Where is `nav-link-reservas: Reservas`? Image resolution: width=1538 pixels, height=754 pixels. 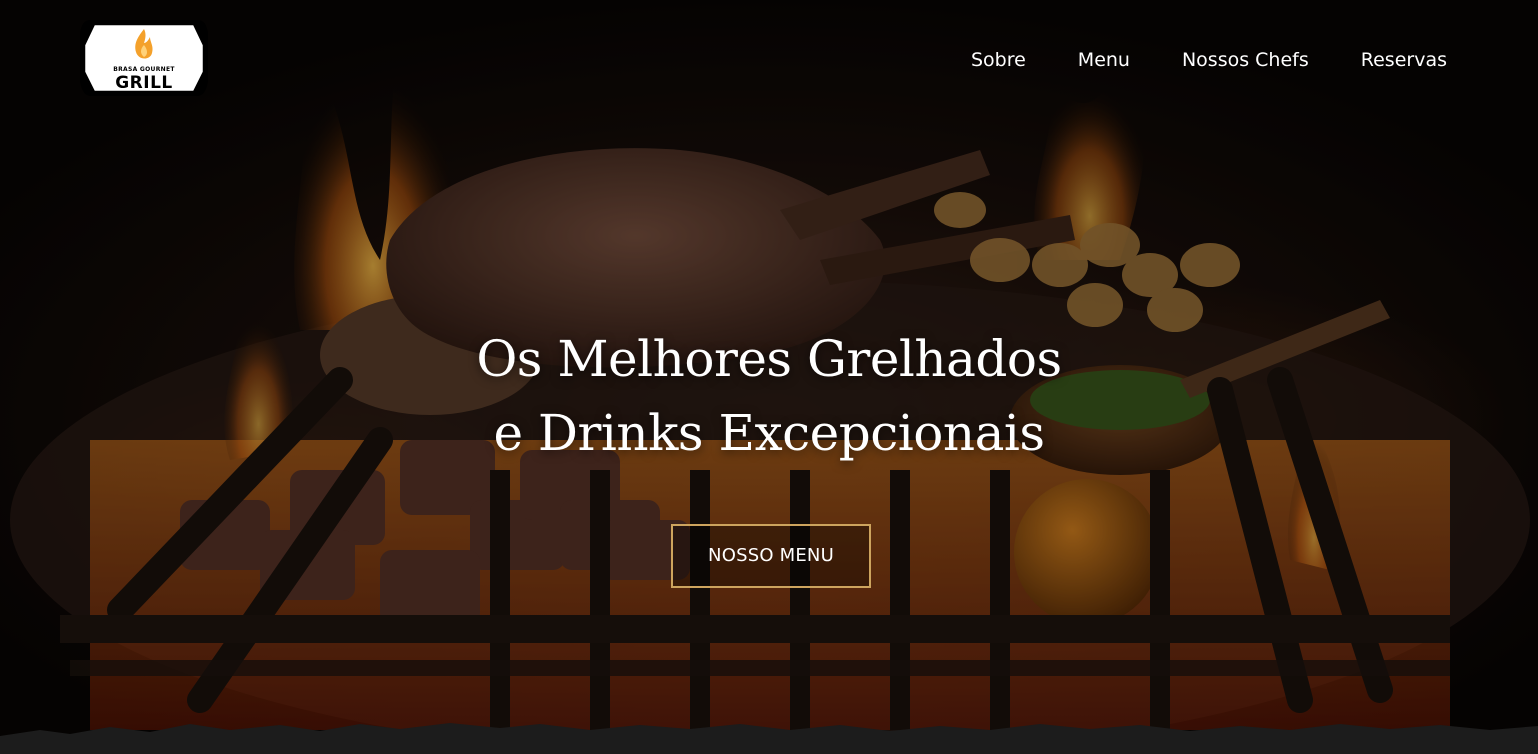 nav-link-reservas: Reservas is located at coordinates (1404, 60).